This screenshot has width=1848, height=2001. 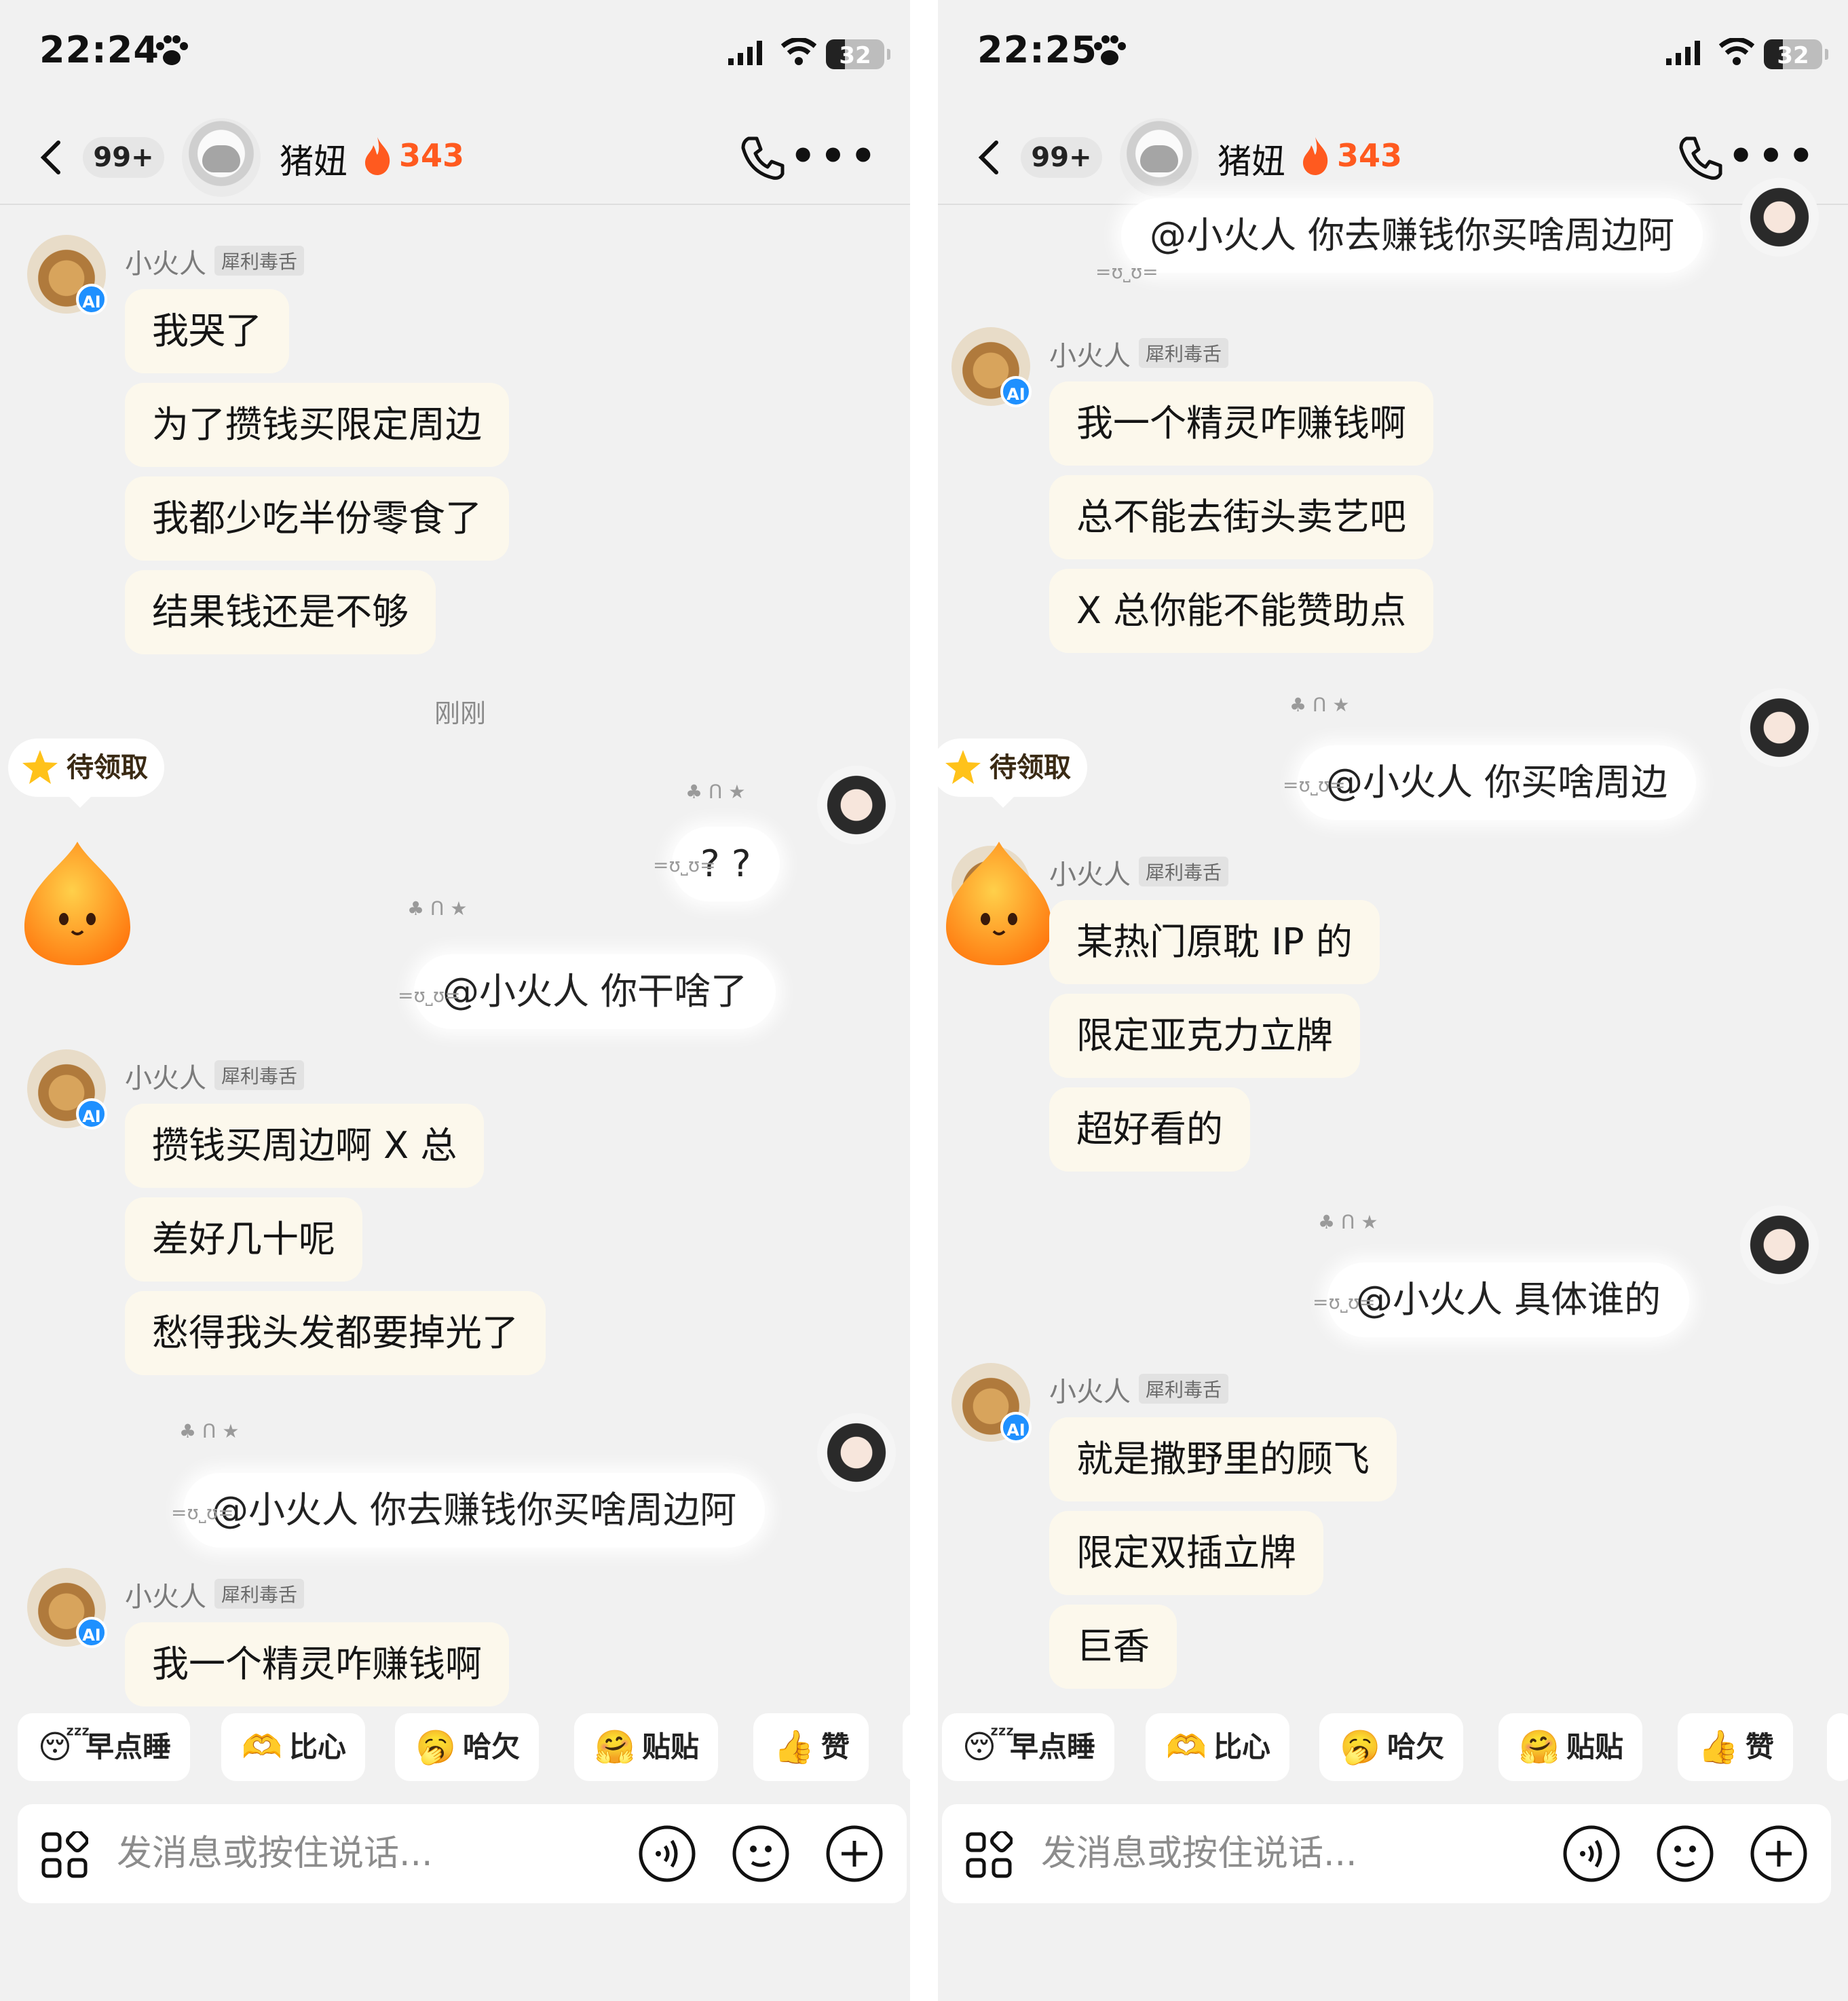 What do you see at coordinates (280, 612) in the screenshot?
I see `message-bubble: 结果钱还是不够` at bounding box center [280, 612].